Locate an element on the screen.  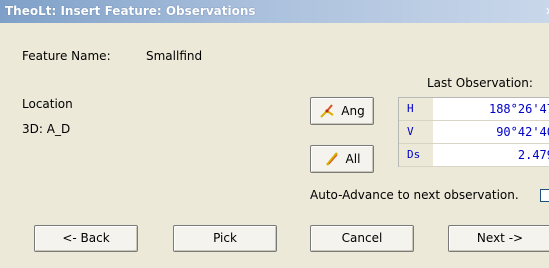
observation-key: H is located at coordinates (416, 109).